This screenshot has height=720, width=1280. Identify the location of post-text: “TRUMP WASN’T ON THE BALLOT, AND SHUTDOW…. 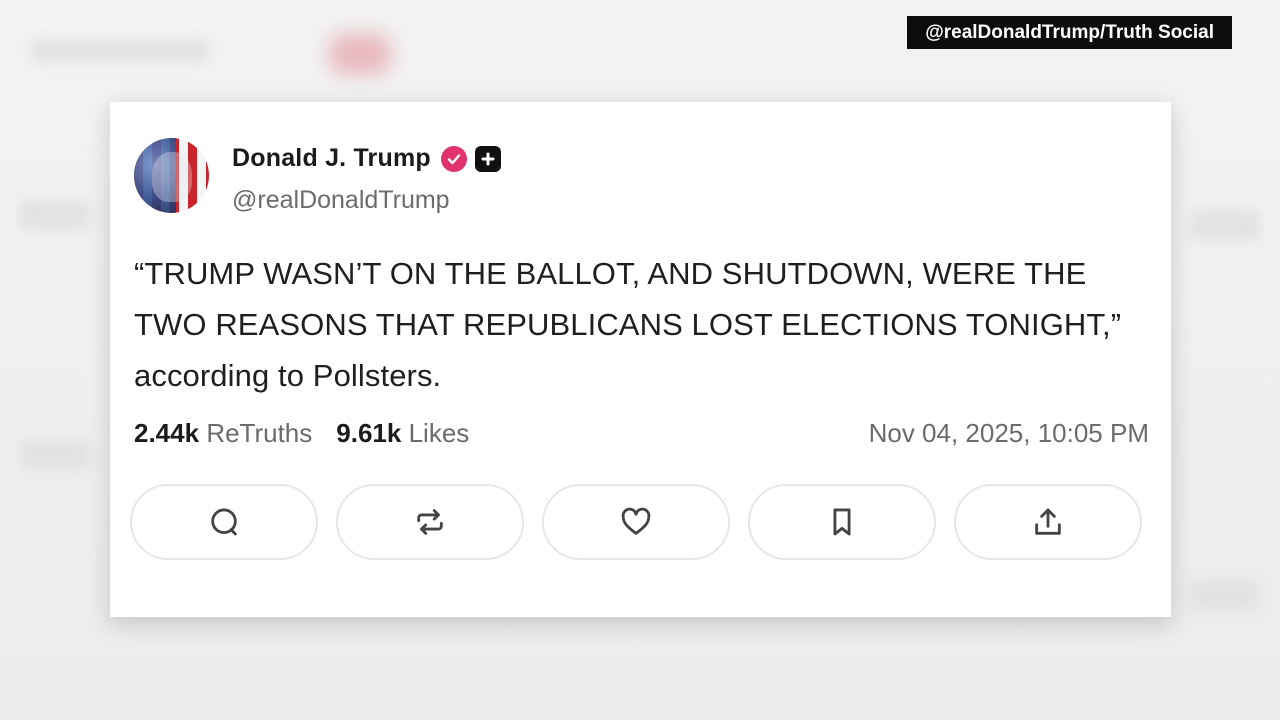
(628, 324).